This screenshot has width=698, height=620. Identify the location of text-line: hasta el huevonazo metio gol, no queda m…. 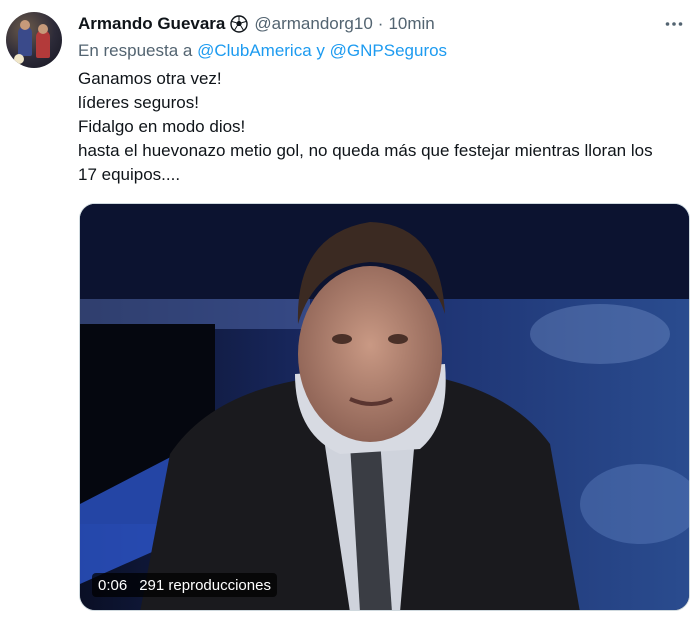
(365, 150).